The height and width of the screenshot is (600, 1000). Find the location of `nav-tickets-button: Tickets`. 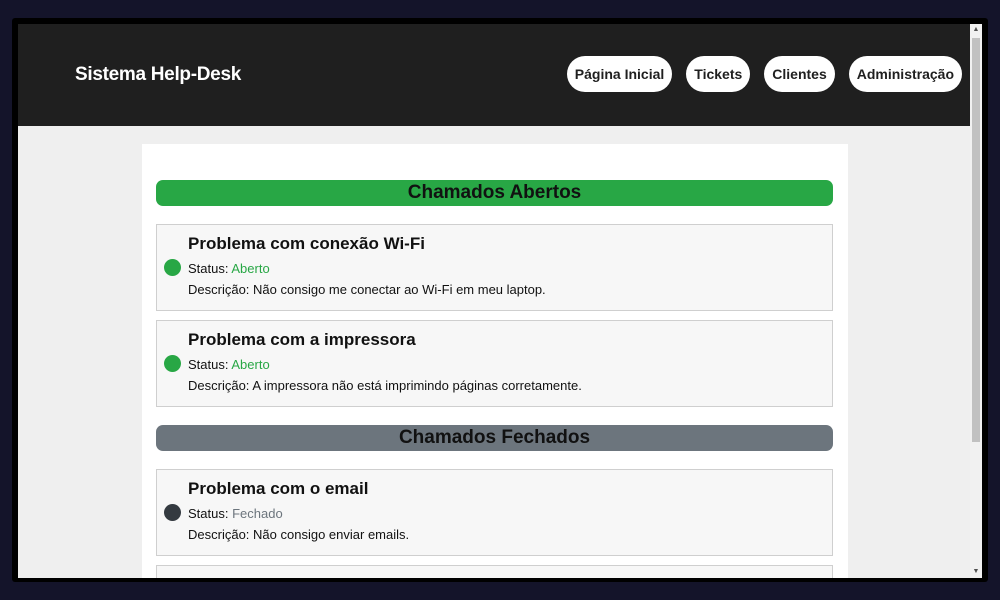

nav-tickets-button: Tickets is located at coordinates (718, 74).